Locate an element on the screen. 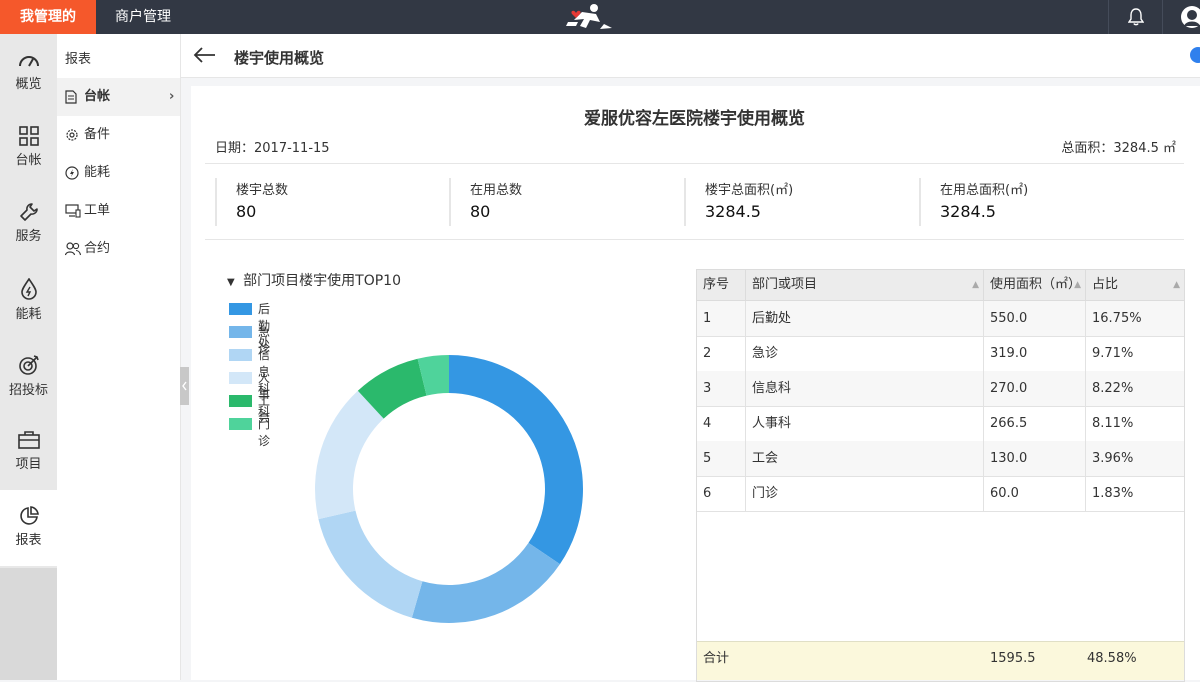 This screenshot has width=1200, height=682. subnav-title: 报表 is located at coordinates (78, 59).